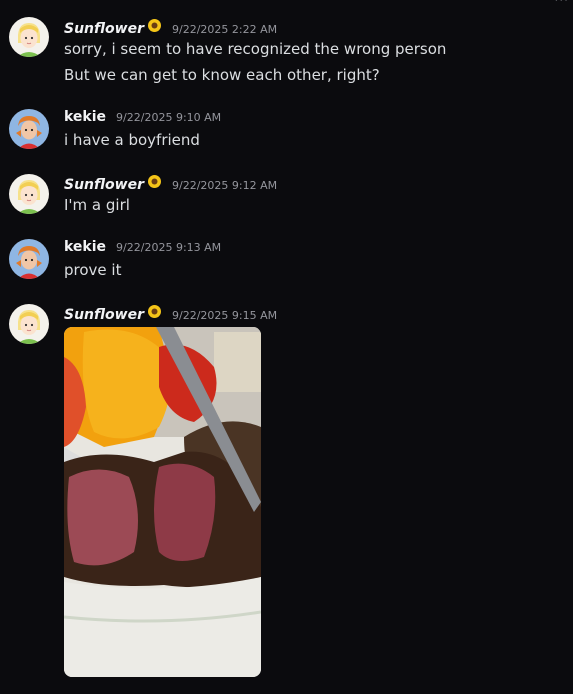 This screenshot has width=573, height=694. I want to click on timestamp: 9/22/2025 9:10 AM, so click(168, 117).